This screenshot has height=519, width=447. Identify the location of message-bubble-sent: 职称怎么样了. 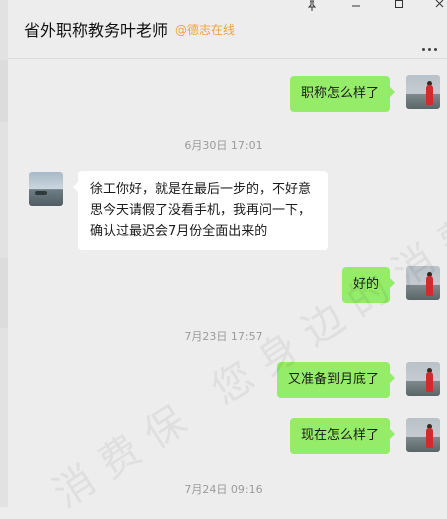
(342, 94).